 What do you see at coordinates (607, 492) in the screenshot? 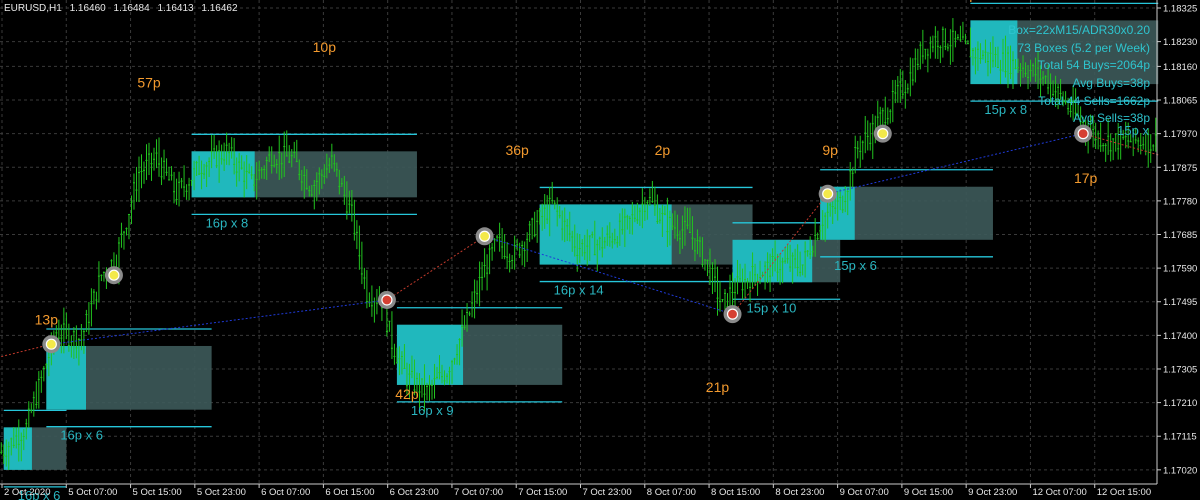
I see `time-tick-label: 7 Oct 23:00` at bounding box center [607, 492].